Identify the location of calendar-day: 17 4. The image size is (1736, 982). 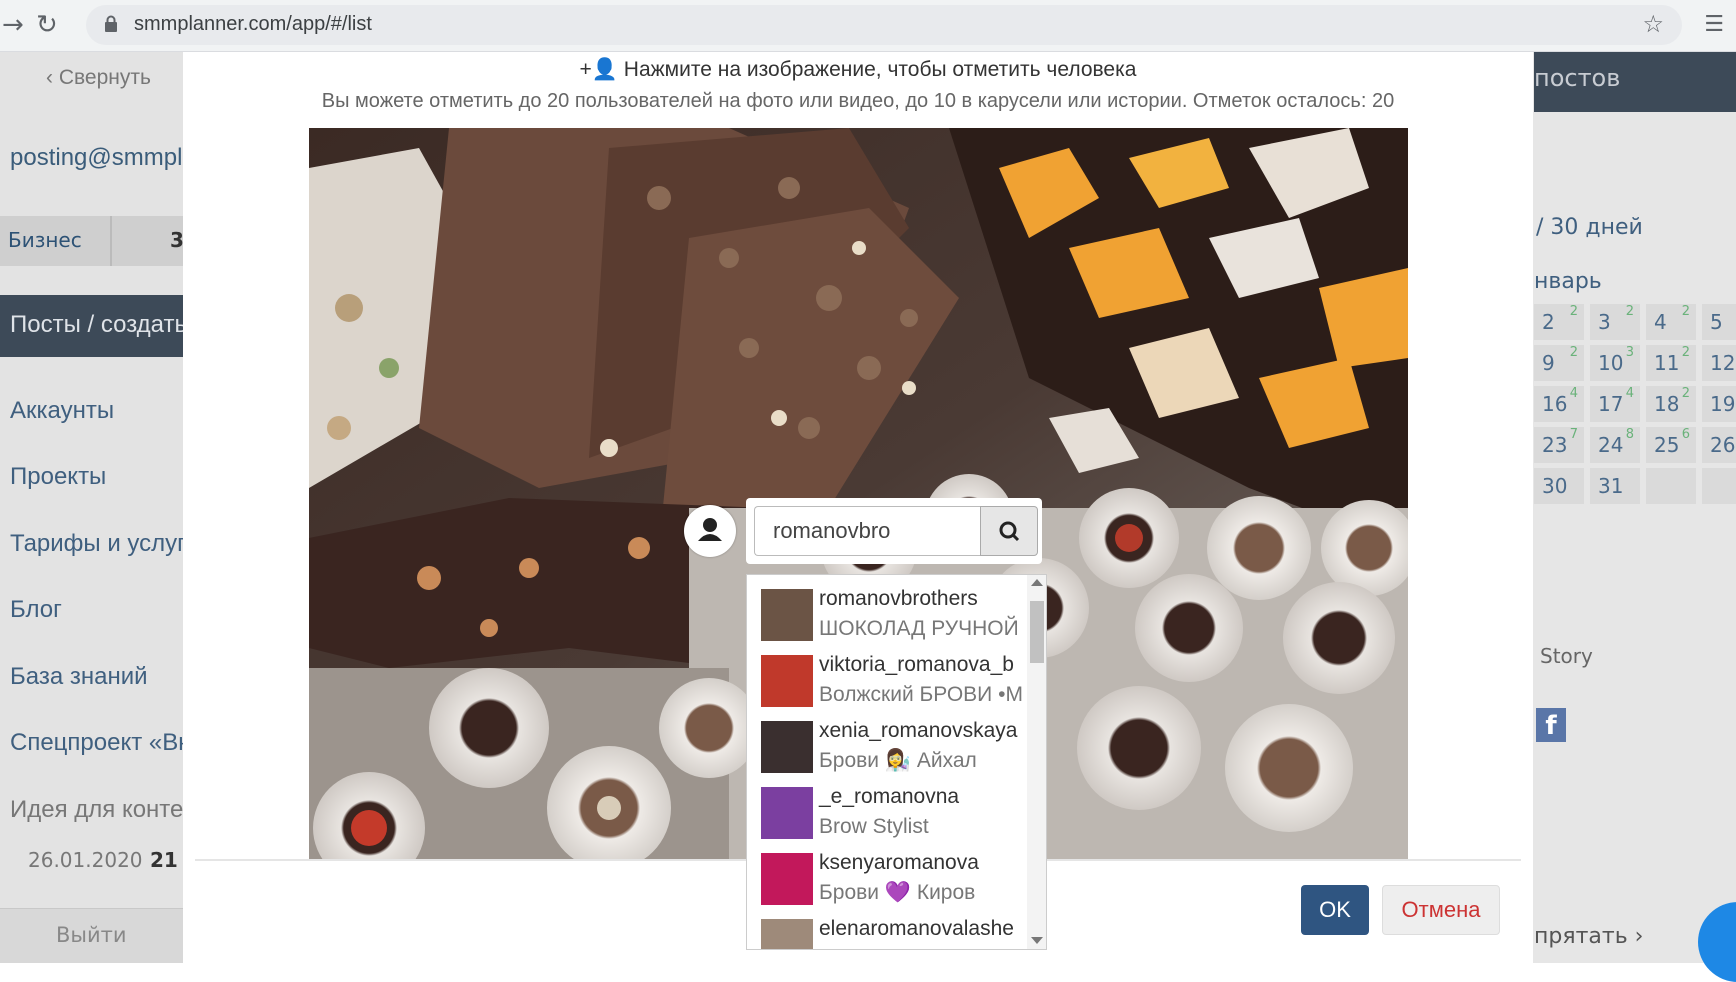
(1616, 404).